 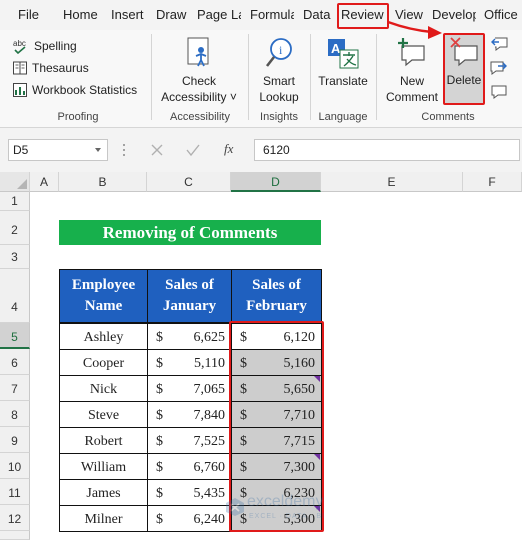 I want to click on column-header-a: A, so click(x=44, y=182).